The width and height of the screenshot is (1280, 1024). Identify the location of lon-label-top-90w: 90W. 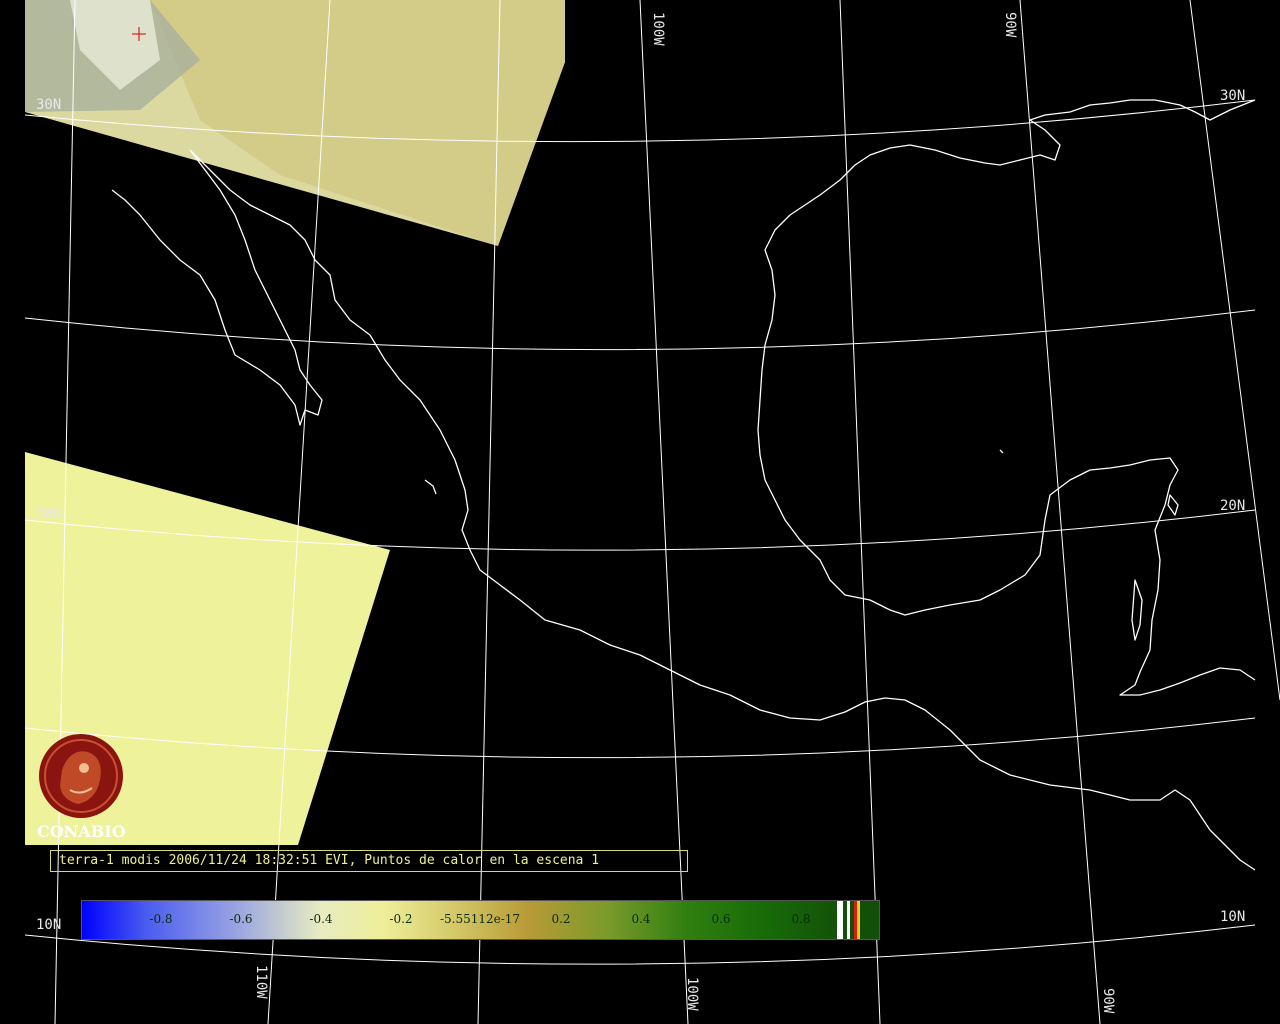
(1010, 25).